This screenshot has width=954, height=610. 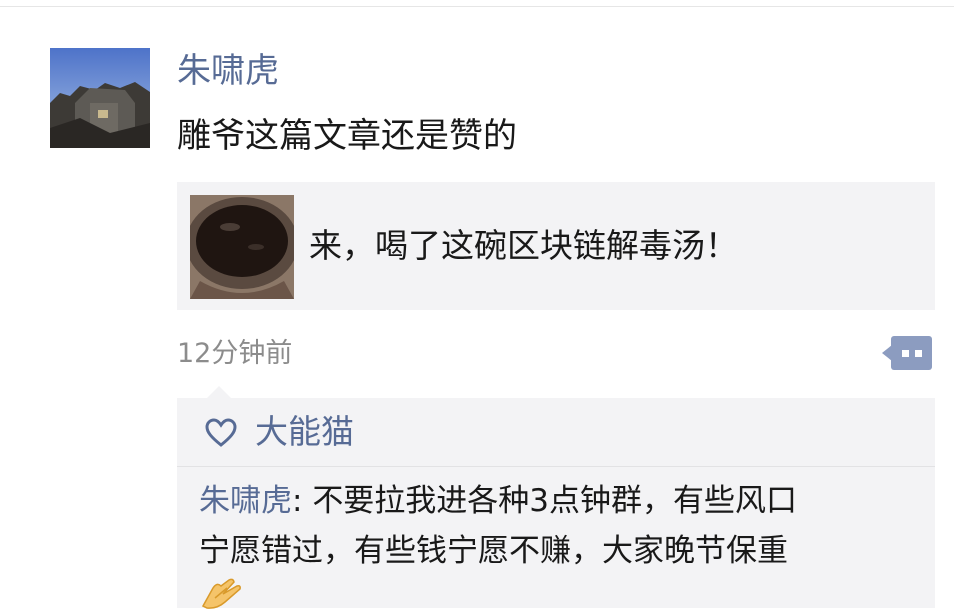 What do you see at coordinates (221, 433) in the screenshot?
I see `heart-icon` at bounding box center [221, 433].